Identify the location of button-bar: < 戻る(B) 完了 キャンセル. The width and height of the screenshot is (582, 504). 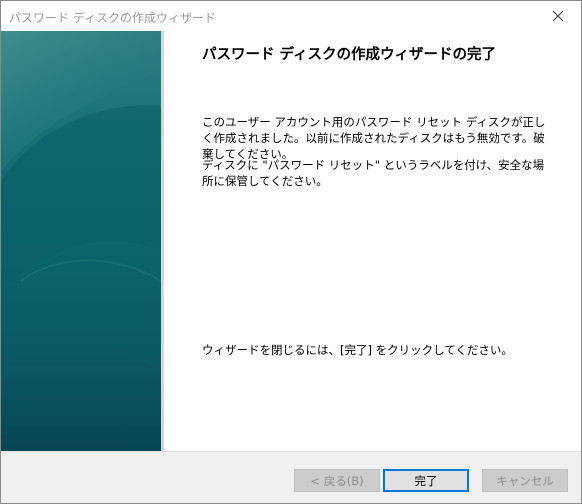
(291, 477).